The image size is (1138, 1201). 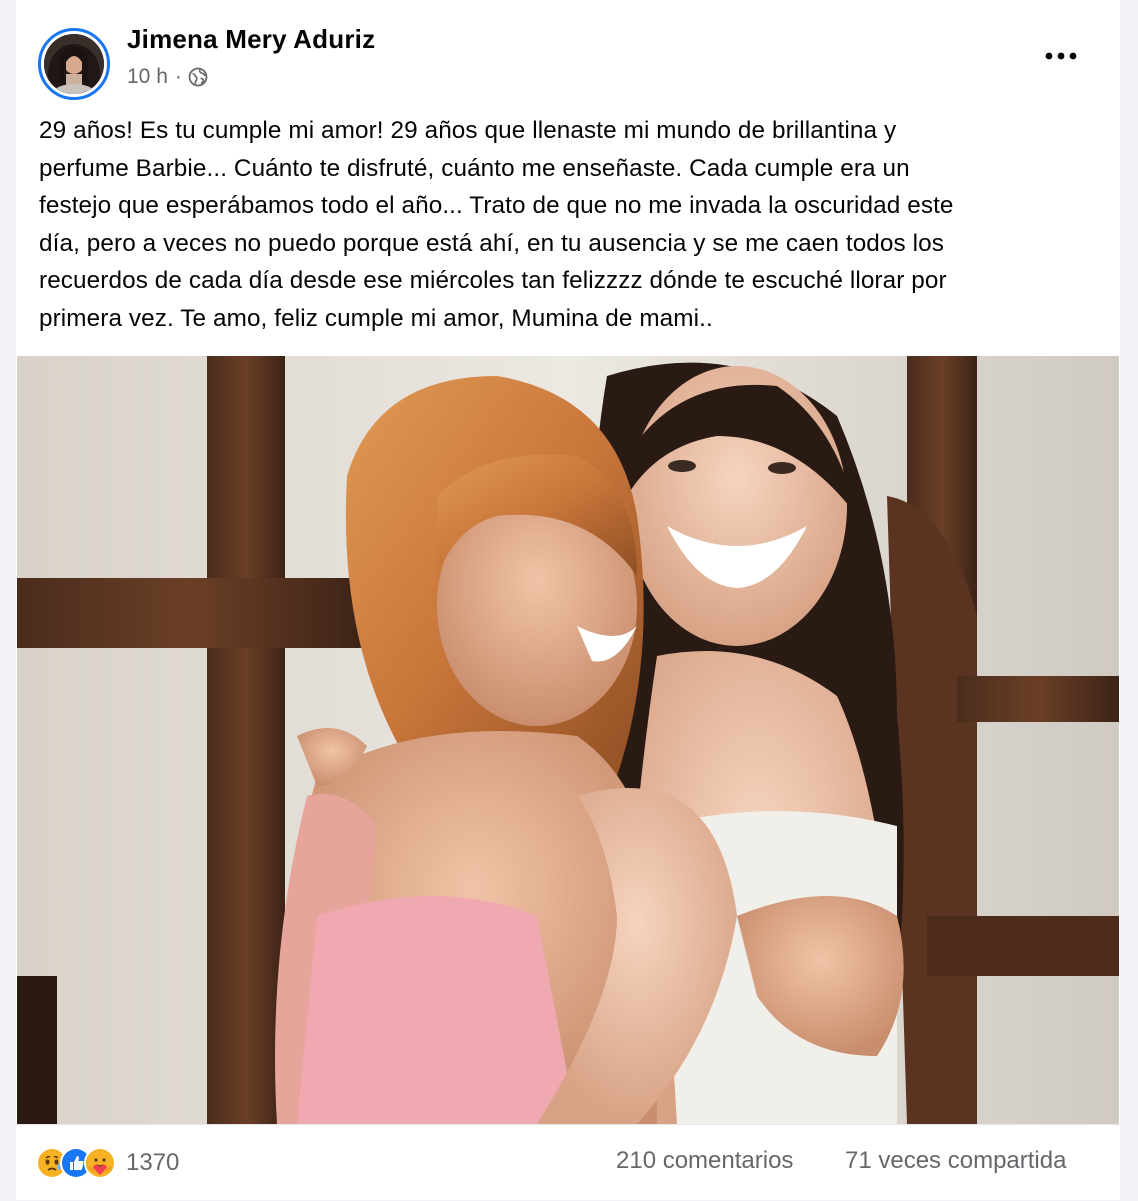 I want to click on avatar, so click(x=74, y=64).